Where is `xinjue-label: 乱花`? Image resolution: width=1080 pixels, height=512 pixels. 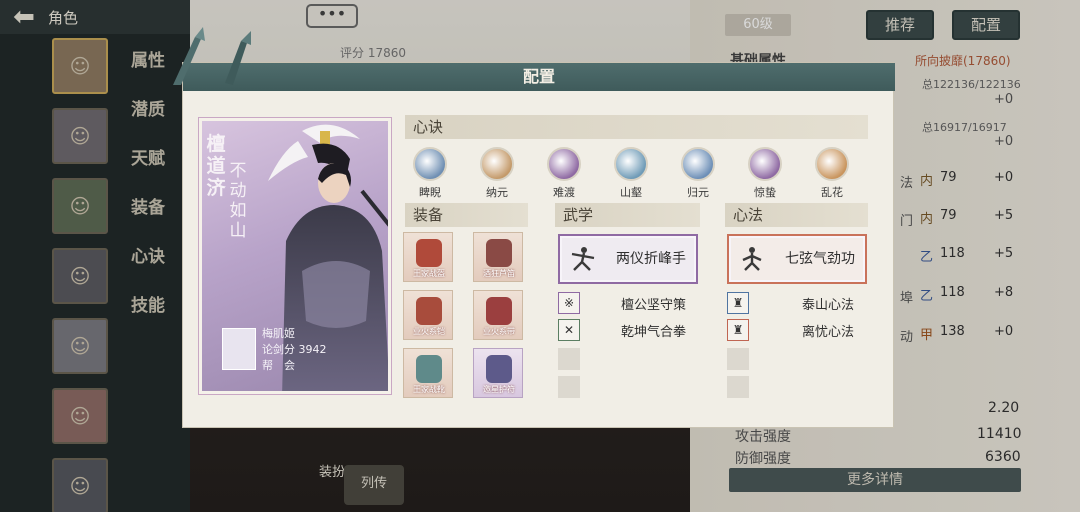
xinjue-label: 乱花 is located at coordinates (832, 192).